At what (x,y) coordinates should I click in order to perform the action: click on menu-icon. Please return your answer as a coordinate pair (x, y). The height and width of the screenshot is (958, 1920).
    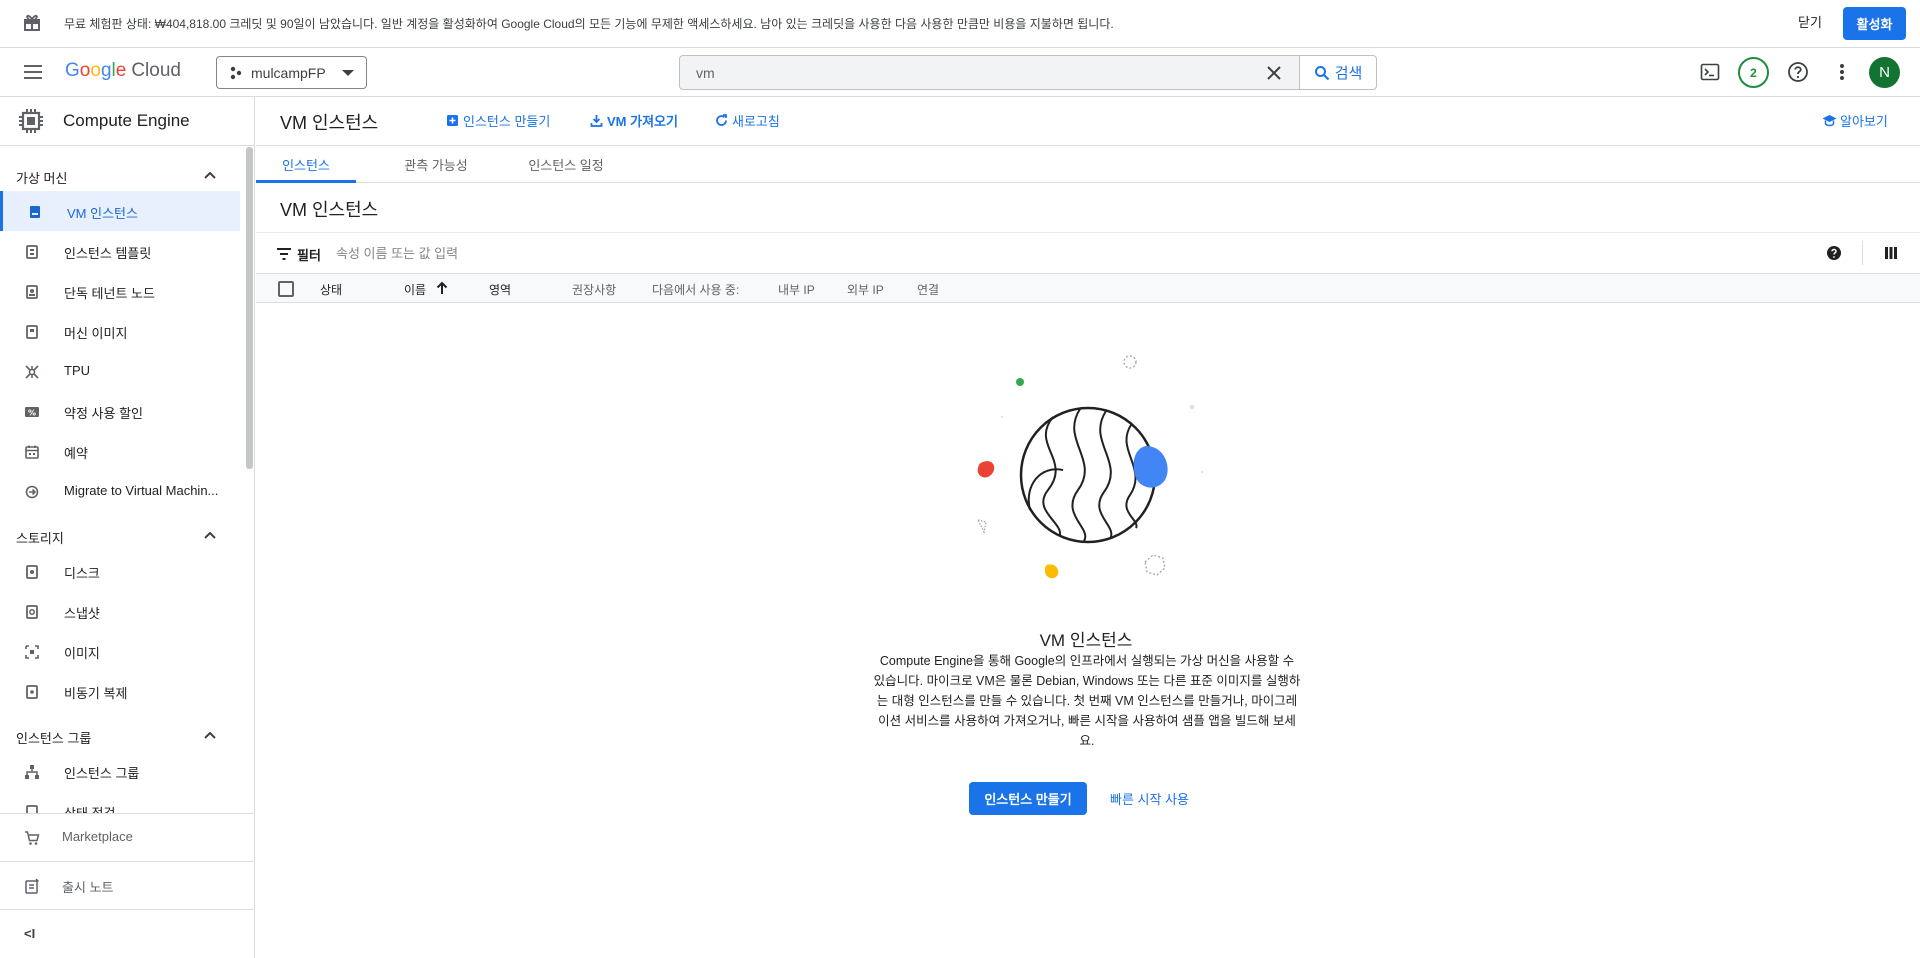
    Looking at the image, I should click on (33, 72).